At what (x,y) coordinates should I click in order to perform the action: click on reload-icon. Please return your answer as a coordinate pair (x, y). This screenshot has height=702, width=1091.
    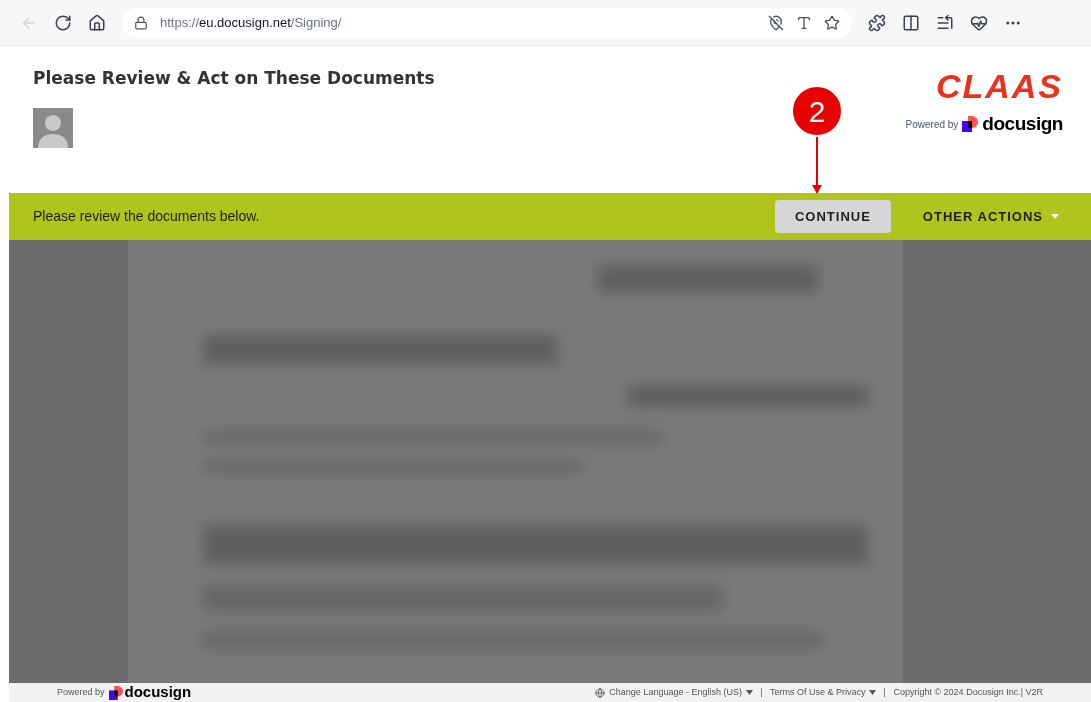
    Looking at the image, I should click on (63, 22).